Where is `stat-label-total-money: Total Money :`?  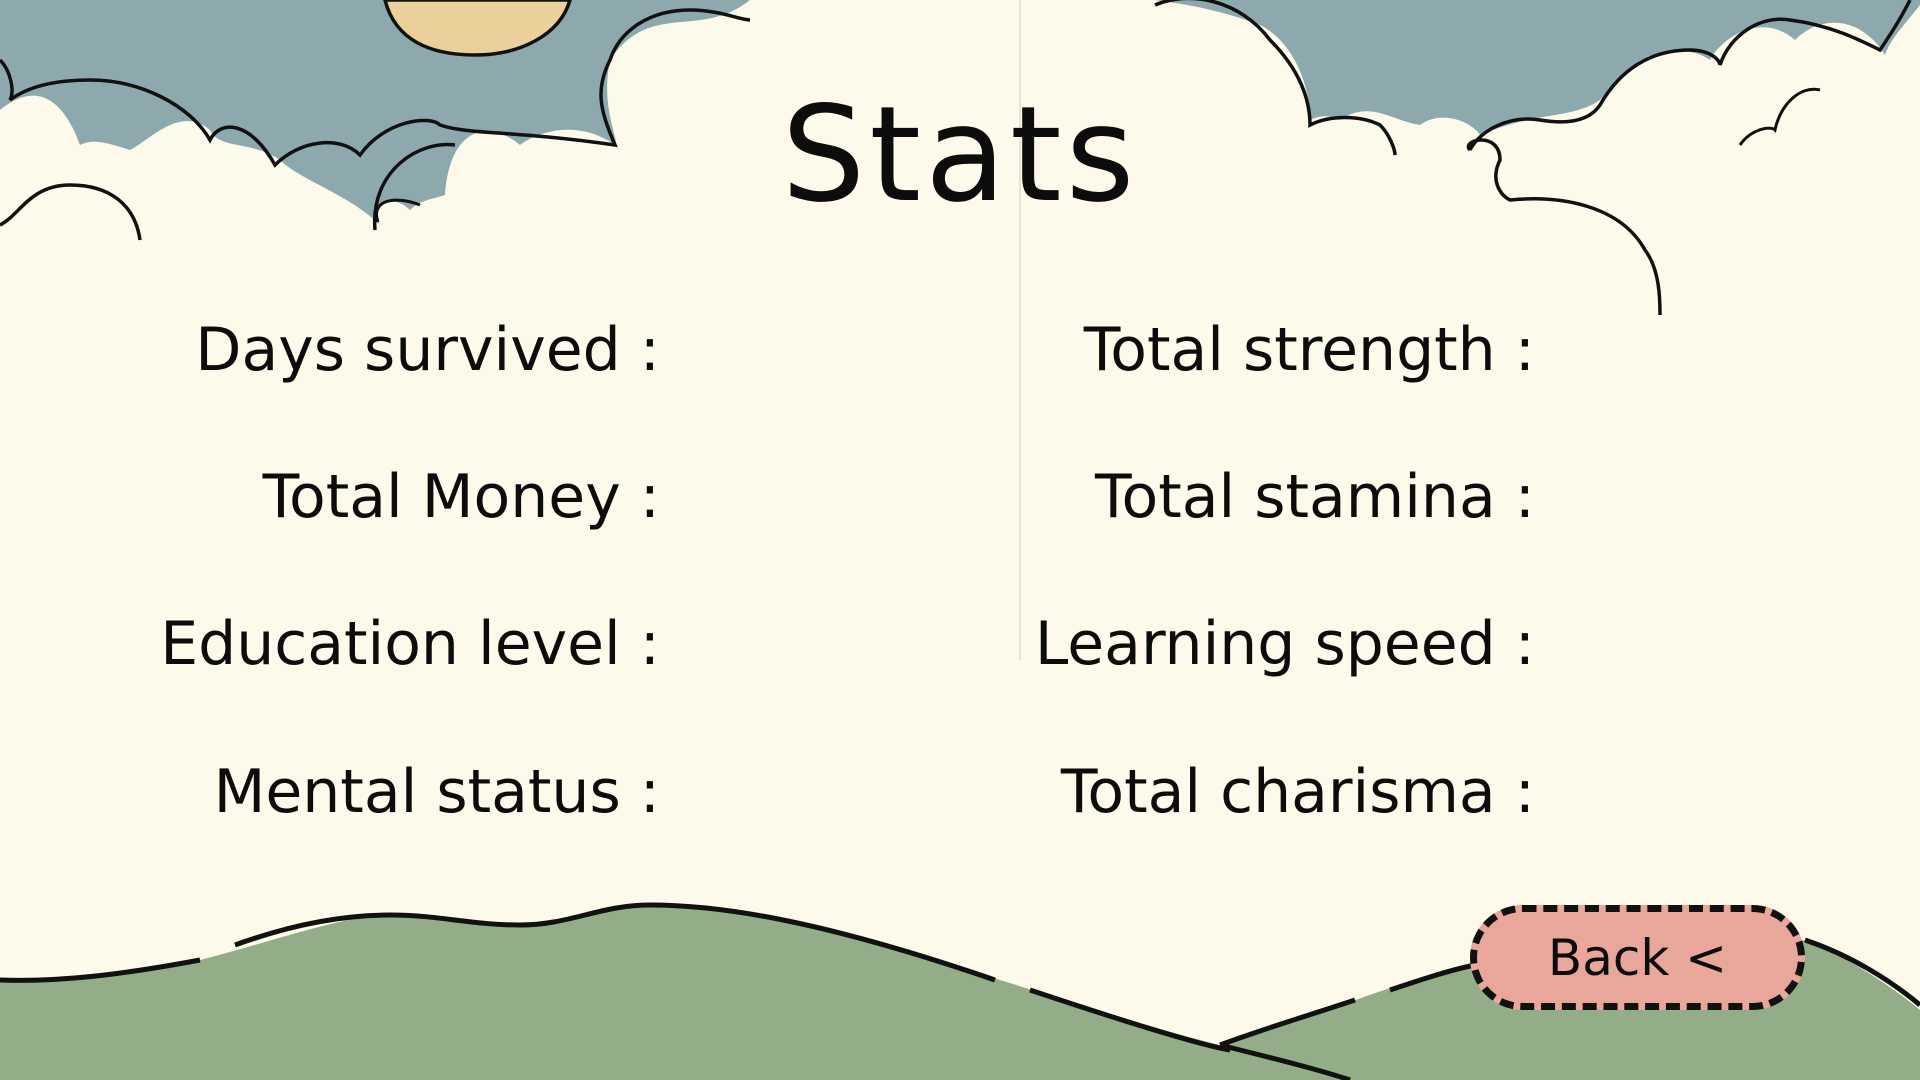
stat-label-total-money: Total Money : is located at coordinates (461, 497).